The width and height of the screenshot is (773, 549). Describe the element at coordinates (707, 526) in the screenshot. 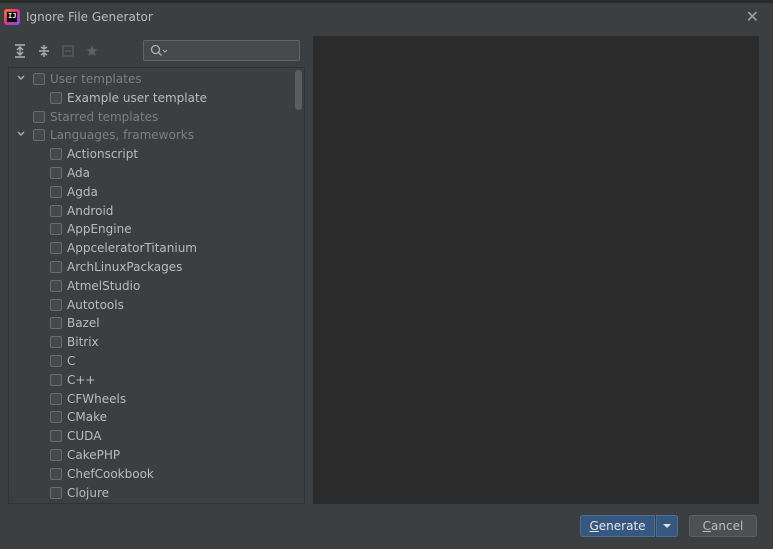

I see `cancel-mnemonic: C` at that location.